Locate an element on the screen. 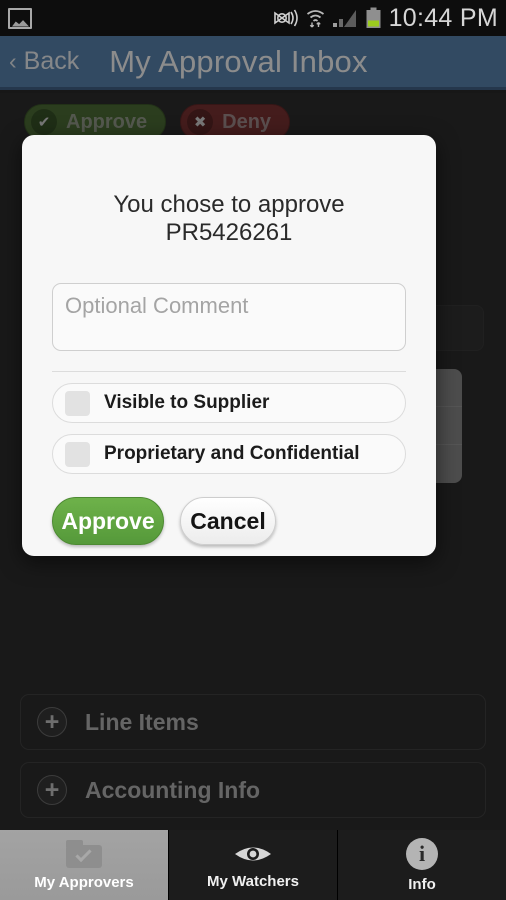  dialog-button-row: Approve Cancel is located at coordinates (229, 521).